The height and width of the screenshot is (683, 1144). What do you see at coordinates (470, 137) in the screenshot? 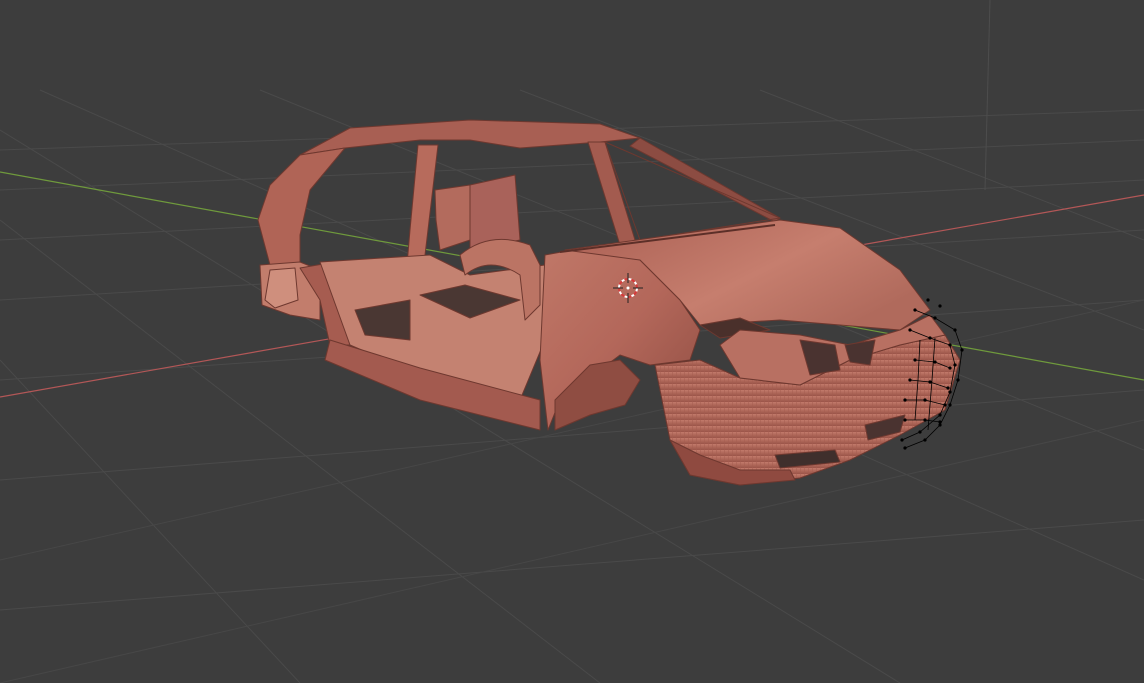
I see `roof-panel` at bounding box center [470, 137].